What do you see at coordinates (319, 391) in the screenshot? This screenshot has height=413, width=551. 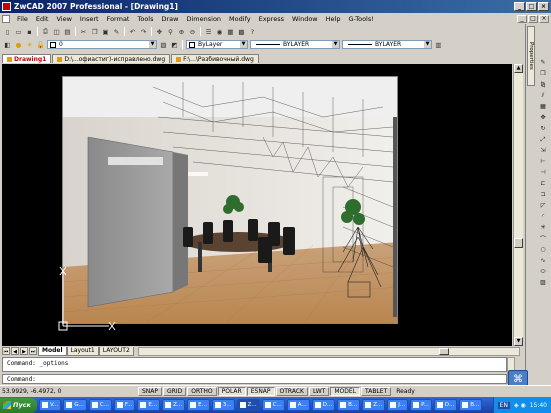 I see `lwt-toggle: LWT` at bounding box center [319, 391].